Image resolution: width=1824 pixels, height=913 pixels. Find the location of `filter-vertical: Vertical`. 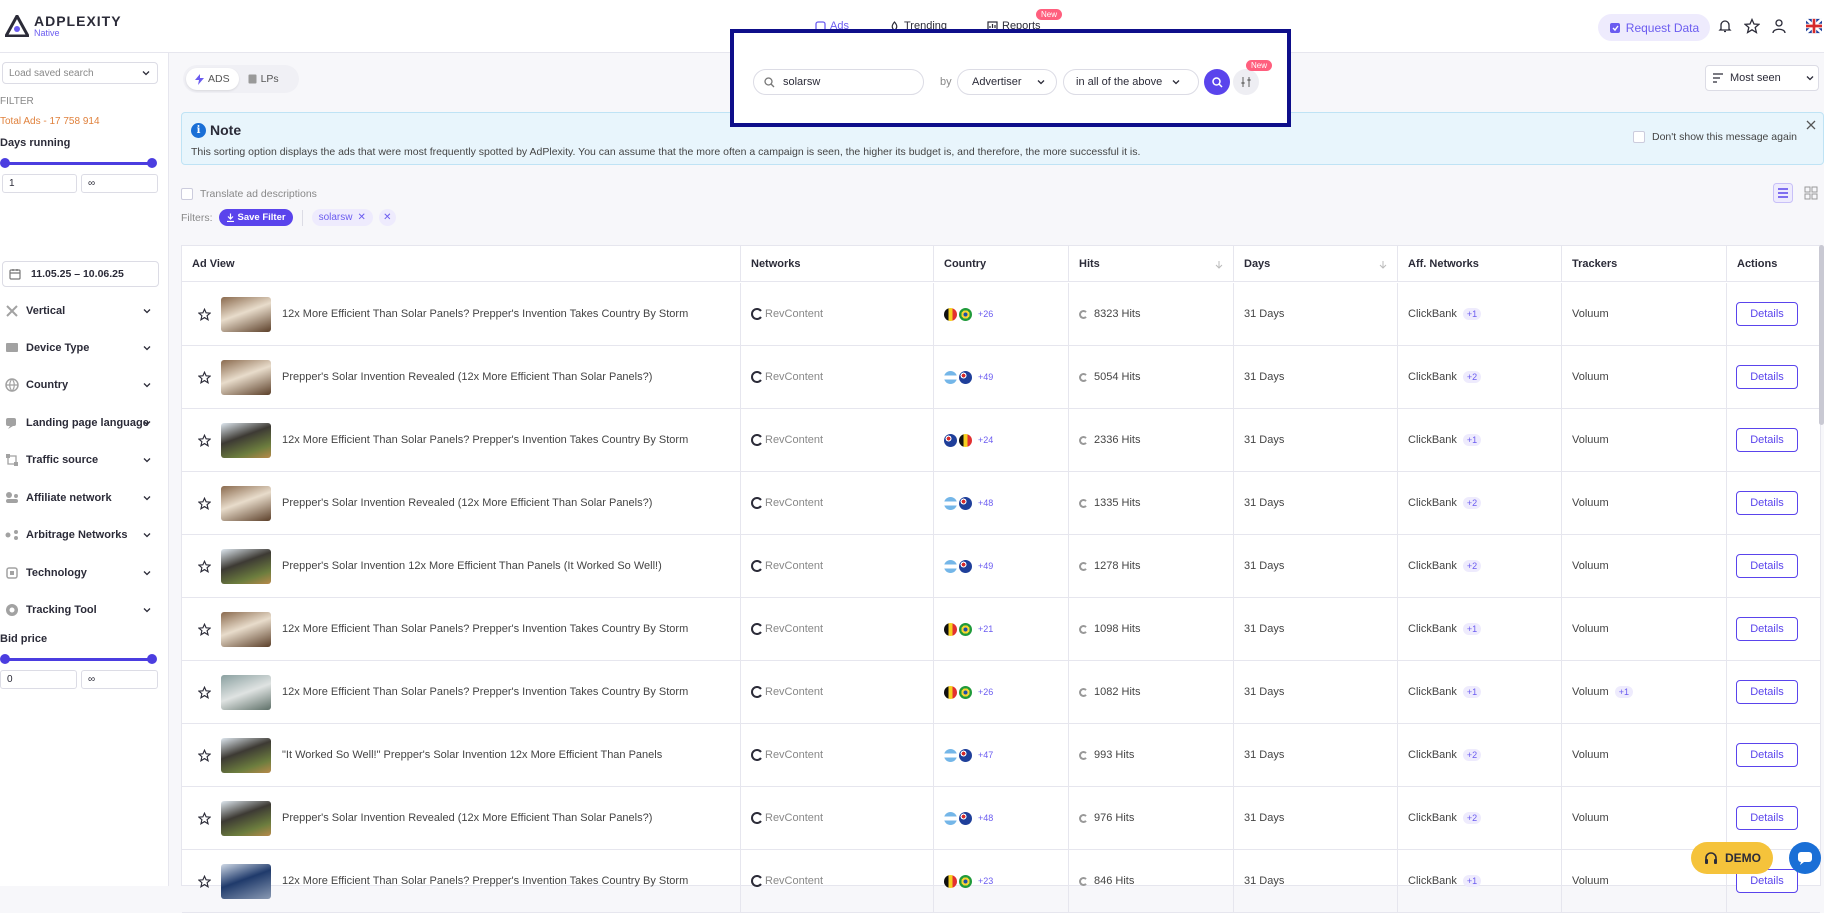

filter-vertical: Vertical is located at coordinates (78, 311).